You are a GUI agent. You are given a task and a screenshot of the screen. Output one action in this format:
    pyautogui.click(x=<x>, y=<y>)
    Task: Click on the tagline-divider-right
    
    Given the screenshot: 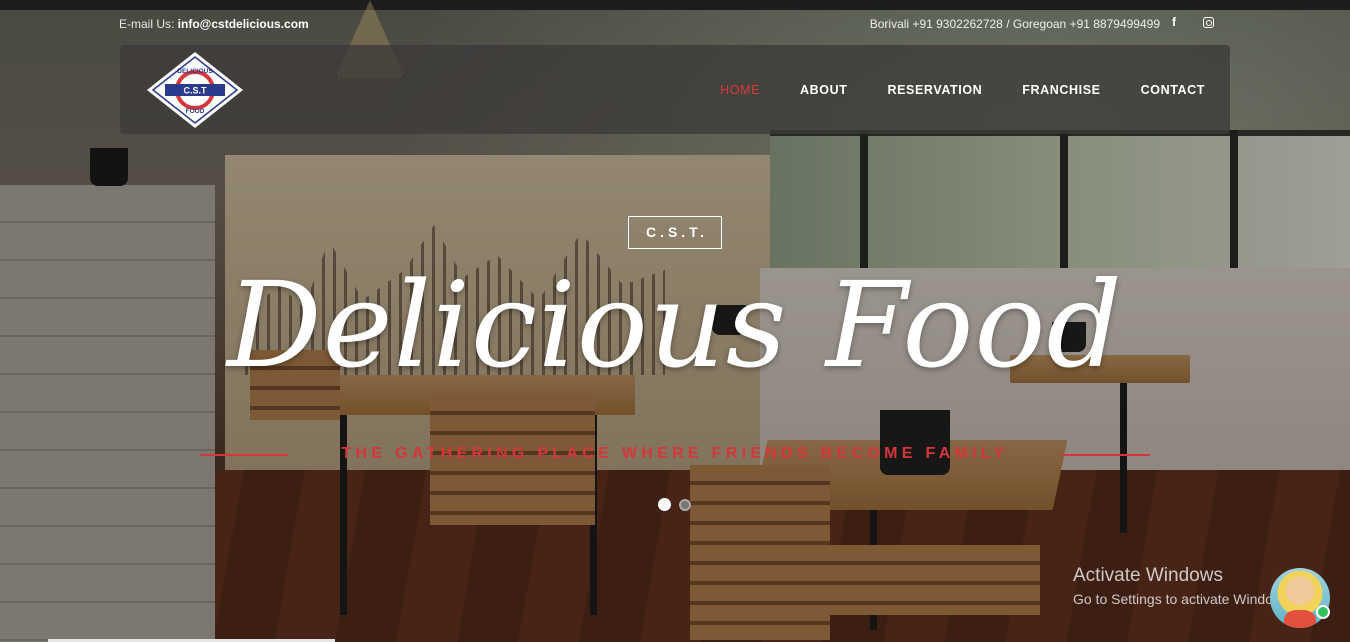 What is the action you would take?
    pyautogui.click(x=1106, y=455)
    